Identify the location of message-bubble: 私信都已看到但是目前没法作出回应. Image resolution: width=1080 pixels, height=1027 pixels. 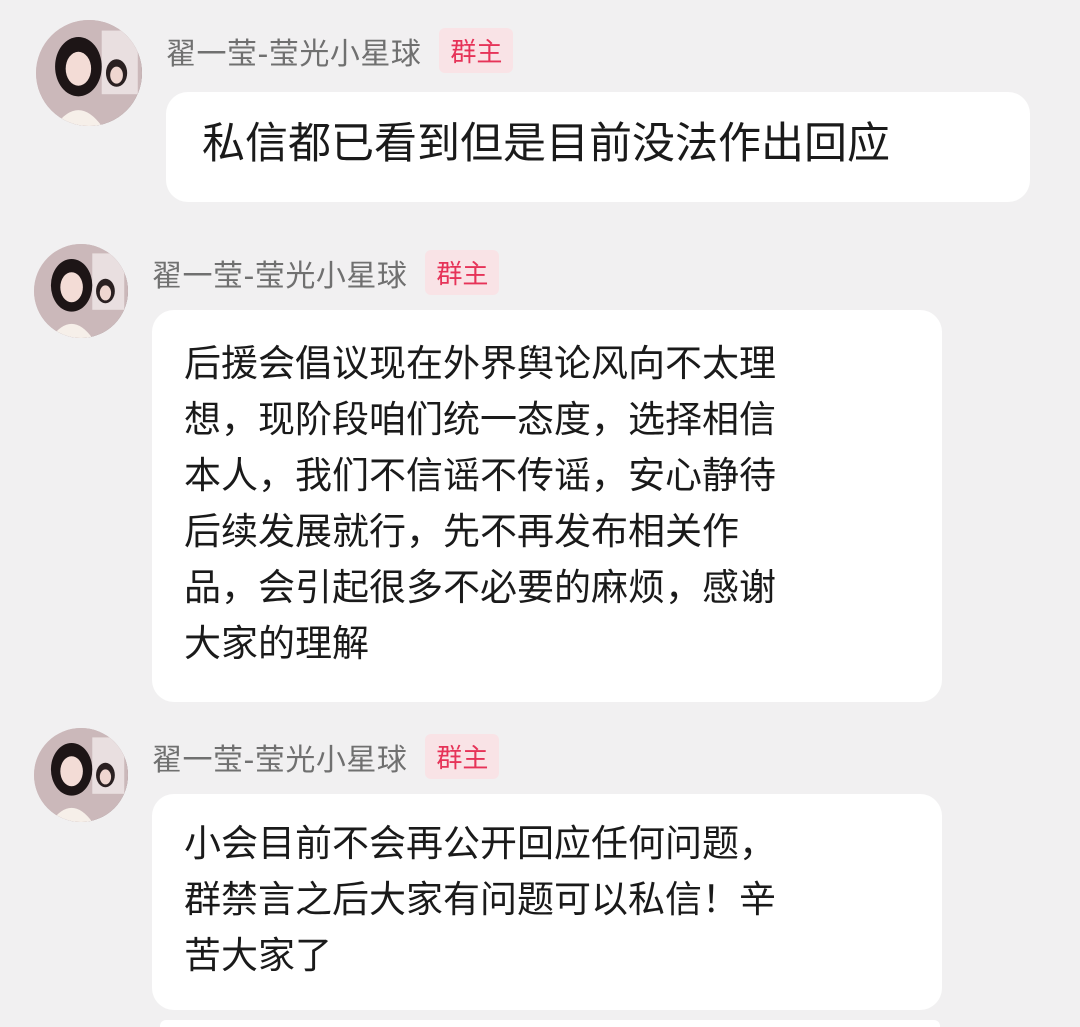
(598, 147).